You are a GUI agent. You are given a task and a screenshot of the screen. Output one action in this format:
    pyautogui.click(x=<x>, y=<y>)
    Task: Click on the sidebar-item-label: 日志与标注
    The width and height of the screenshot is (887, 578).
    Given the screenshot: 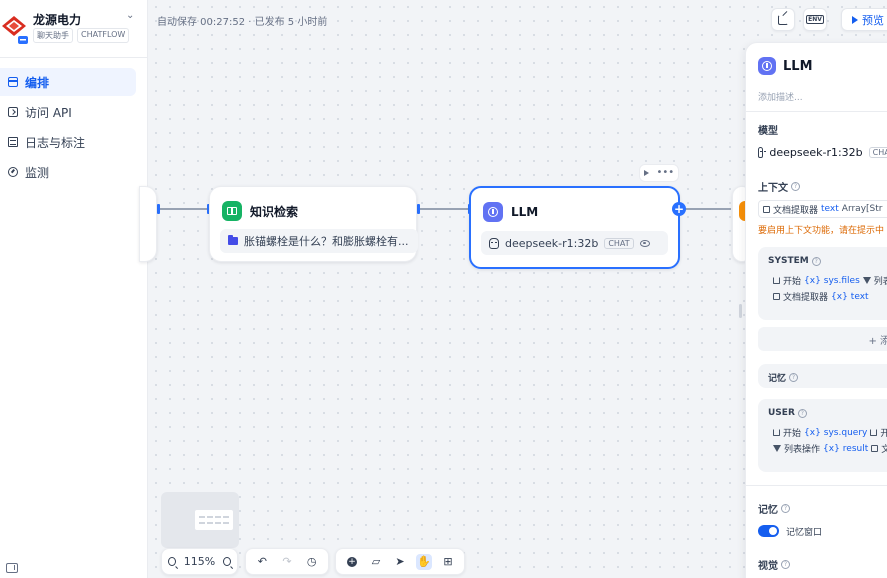 What is the action you would take?
    pyautogui.click(x=55, y=142)
    